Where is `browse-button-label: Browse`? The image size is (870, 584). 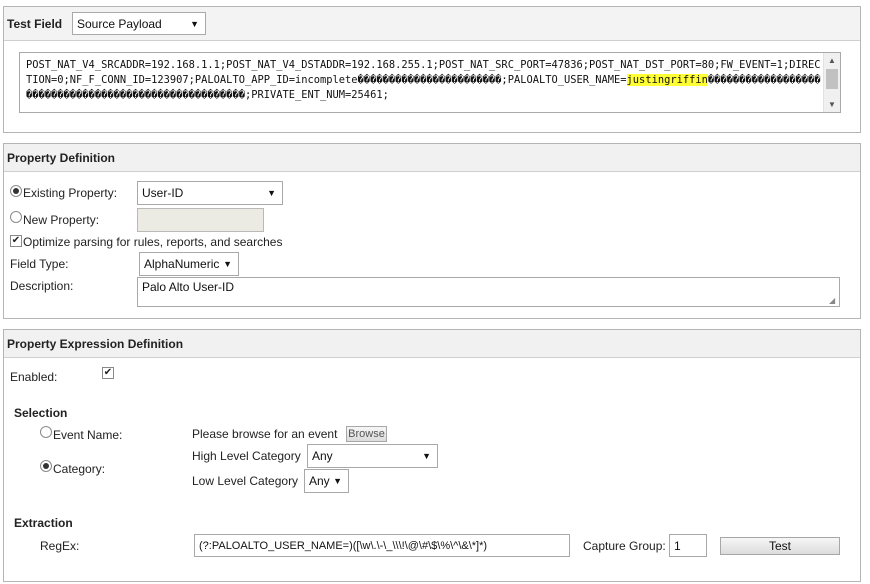 browse-button-label: Browse is located at coordinates (366, 434).